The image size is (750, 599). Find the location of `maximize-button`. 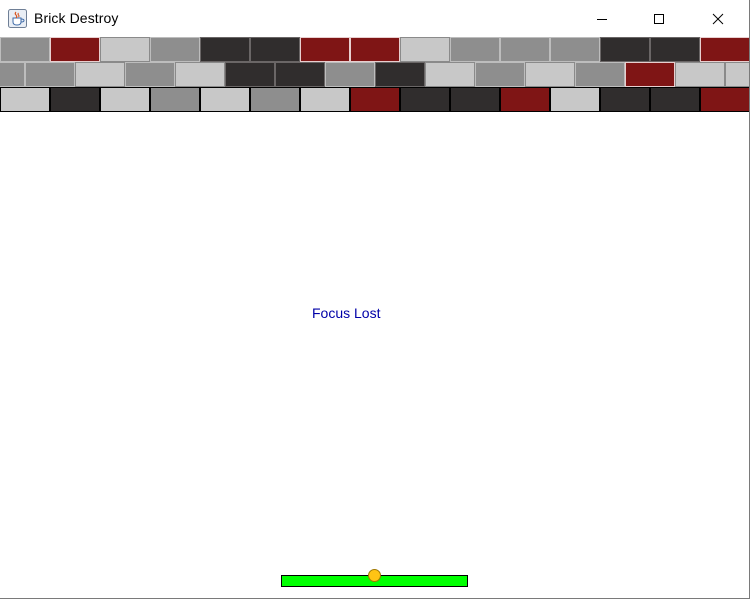

maximize-button is located at coordinates (659, 18).